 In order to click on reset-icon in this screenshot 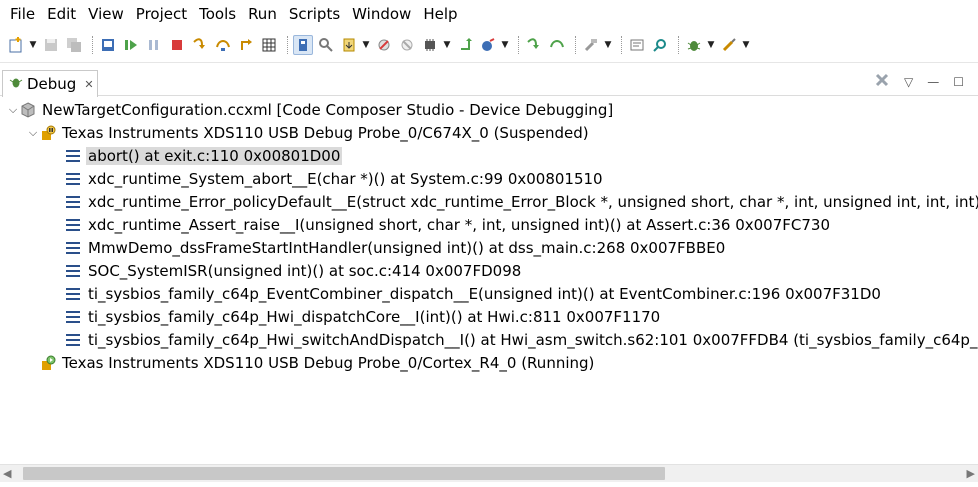, I will do `click(488, 45)`.